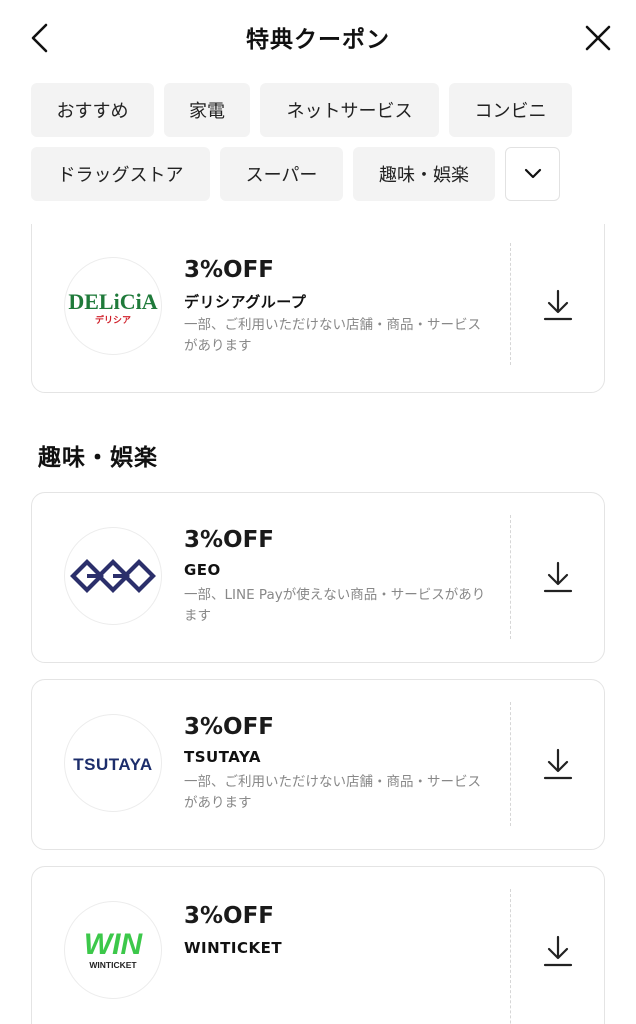 This screenshot has height=1024, width=636. What do you see at coordinates (207, 110) in the screenshot?
I see `chip-appliances: 家電` at bounding box center [207, 110].